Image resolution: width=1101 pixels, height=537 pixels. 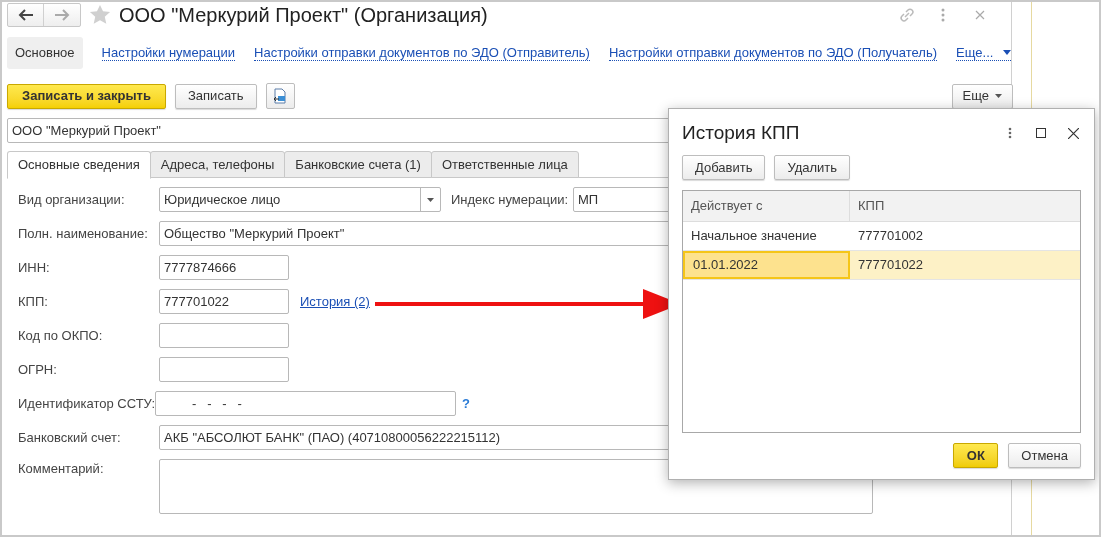 What do you see at coordinates (72, 199) in the screenshot?
I see `field-label: Вид организации:` at bounding box center [72, 199].